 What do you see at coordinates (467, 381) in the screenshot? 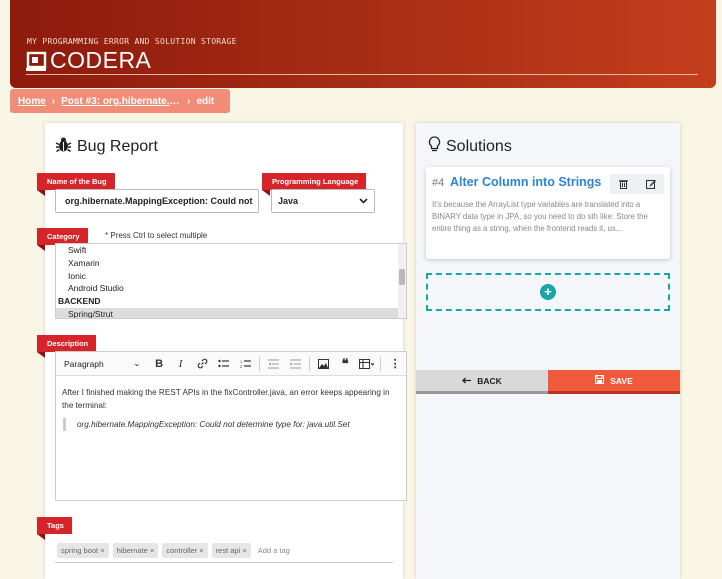
I see `arrow-left-icon` at bounding box center [467, 381].